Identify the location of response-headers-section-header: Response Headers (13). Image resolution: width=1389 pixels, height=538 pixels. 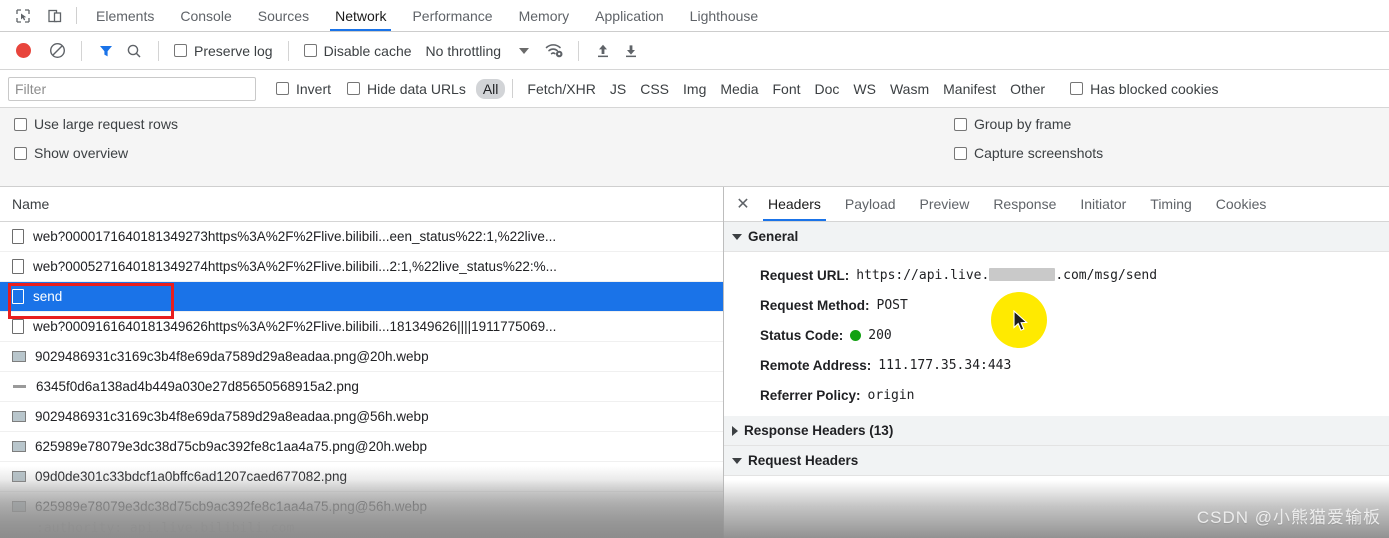
(1056, 431).